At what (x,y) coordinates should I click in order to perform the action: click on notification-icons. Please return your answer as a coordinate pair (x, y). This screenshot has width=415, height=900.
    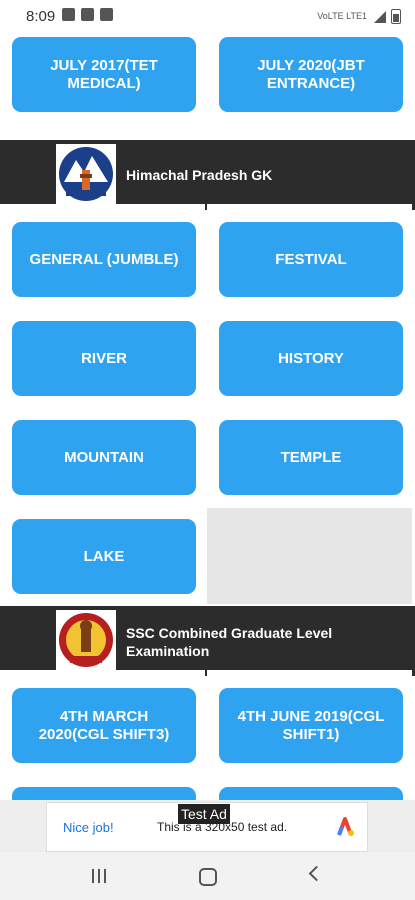
    Looking at the image, I should click on (87, 14).